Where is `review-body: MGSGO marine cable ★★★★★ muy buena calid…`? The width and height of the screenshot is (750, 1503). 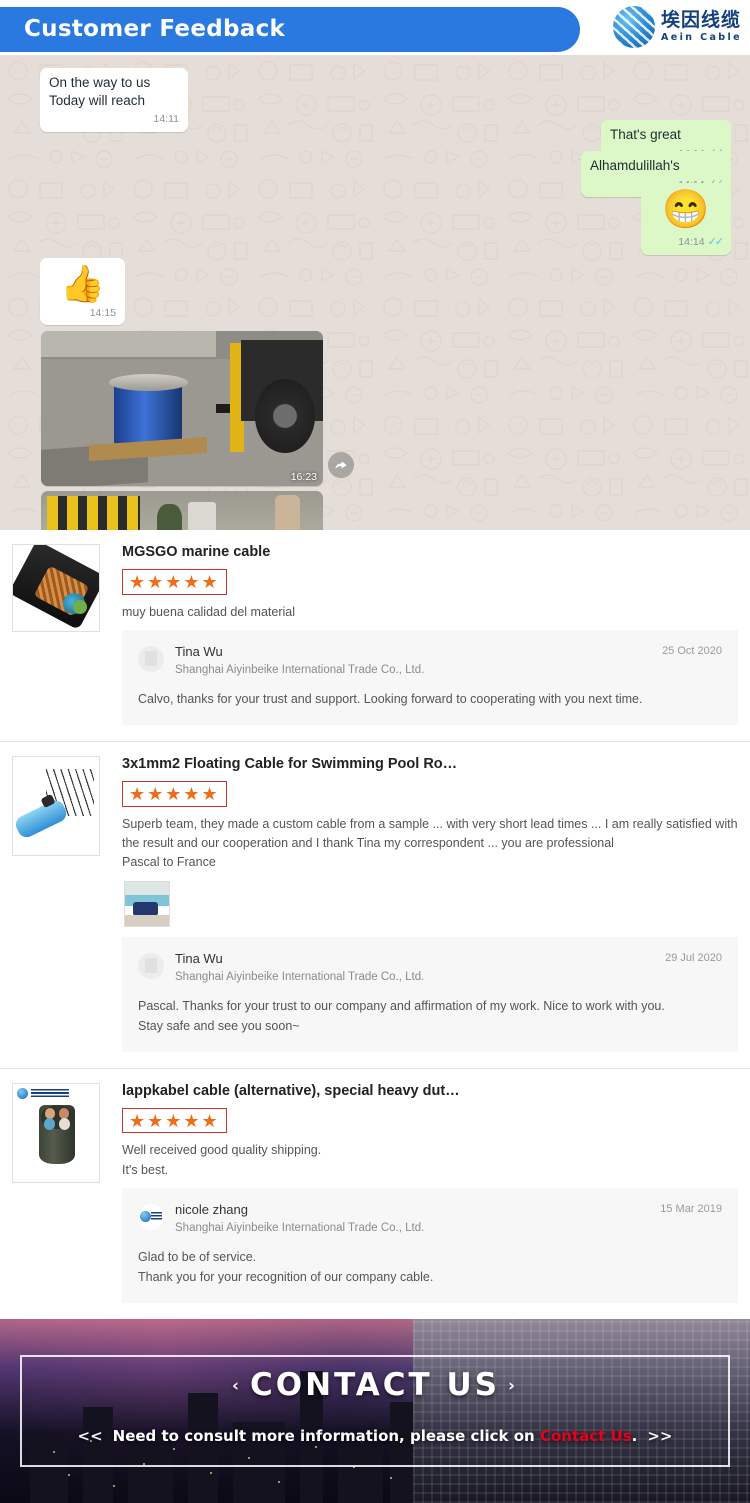
review-body: MGSGO marine cable ★★★★★ muy buena calid… is located at coordinates (430, 634).